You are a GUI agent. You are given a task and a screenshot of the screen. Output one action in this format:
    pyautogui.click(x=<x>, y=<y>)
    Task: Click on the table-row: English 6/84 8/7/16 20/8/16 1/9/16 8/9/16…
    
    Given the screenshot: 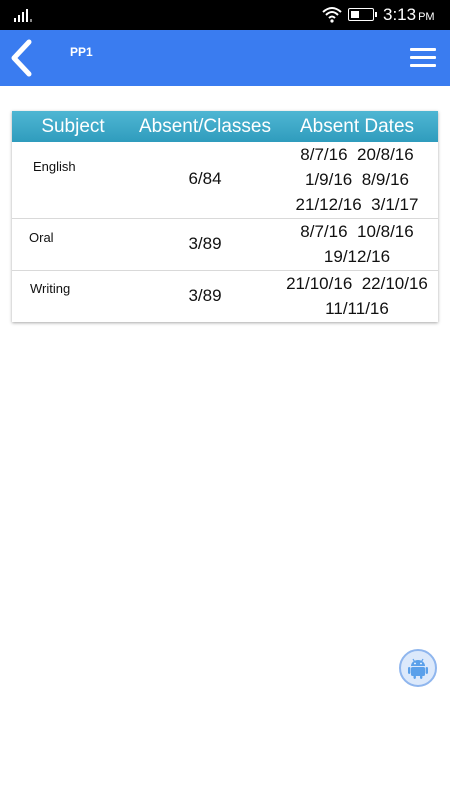 What is the action you would take?
    pyautogui.click(x=225, y=180)
    